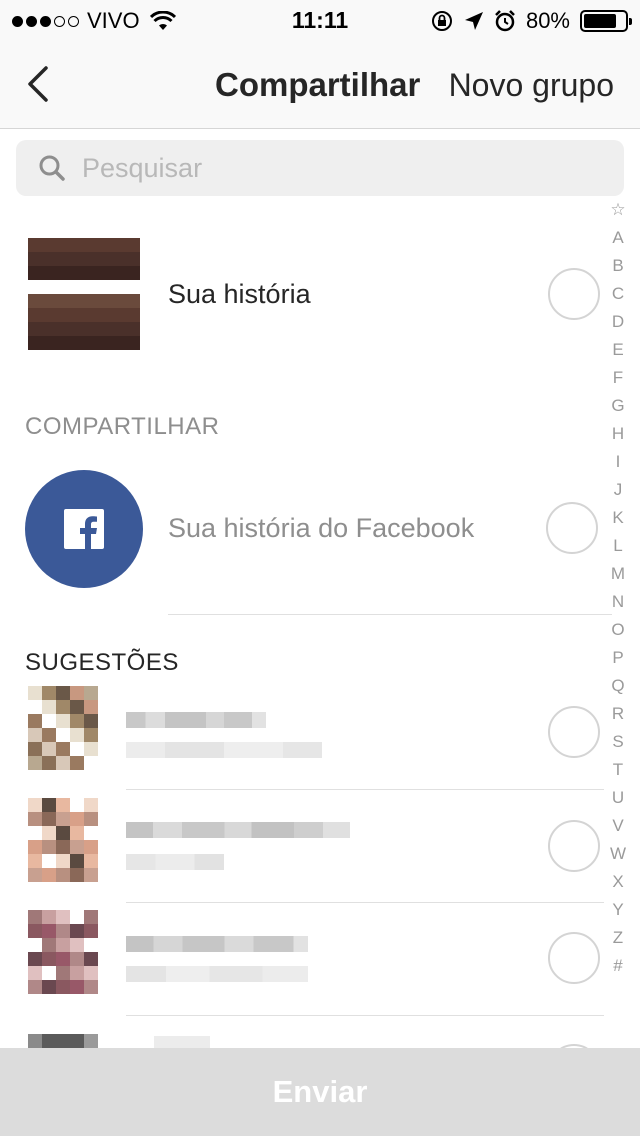  What do you see at coordinates (618, 770) in the screenshot?
I see `index-letter: T` at bounding box center [618, 770].